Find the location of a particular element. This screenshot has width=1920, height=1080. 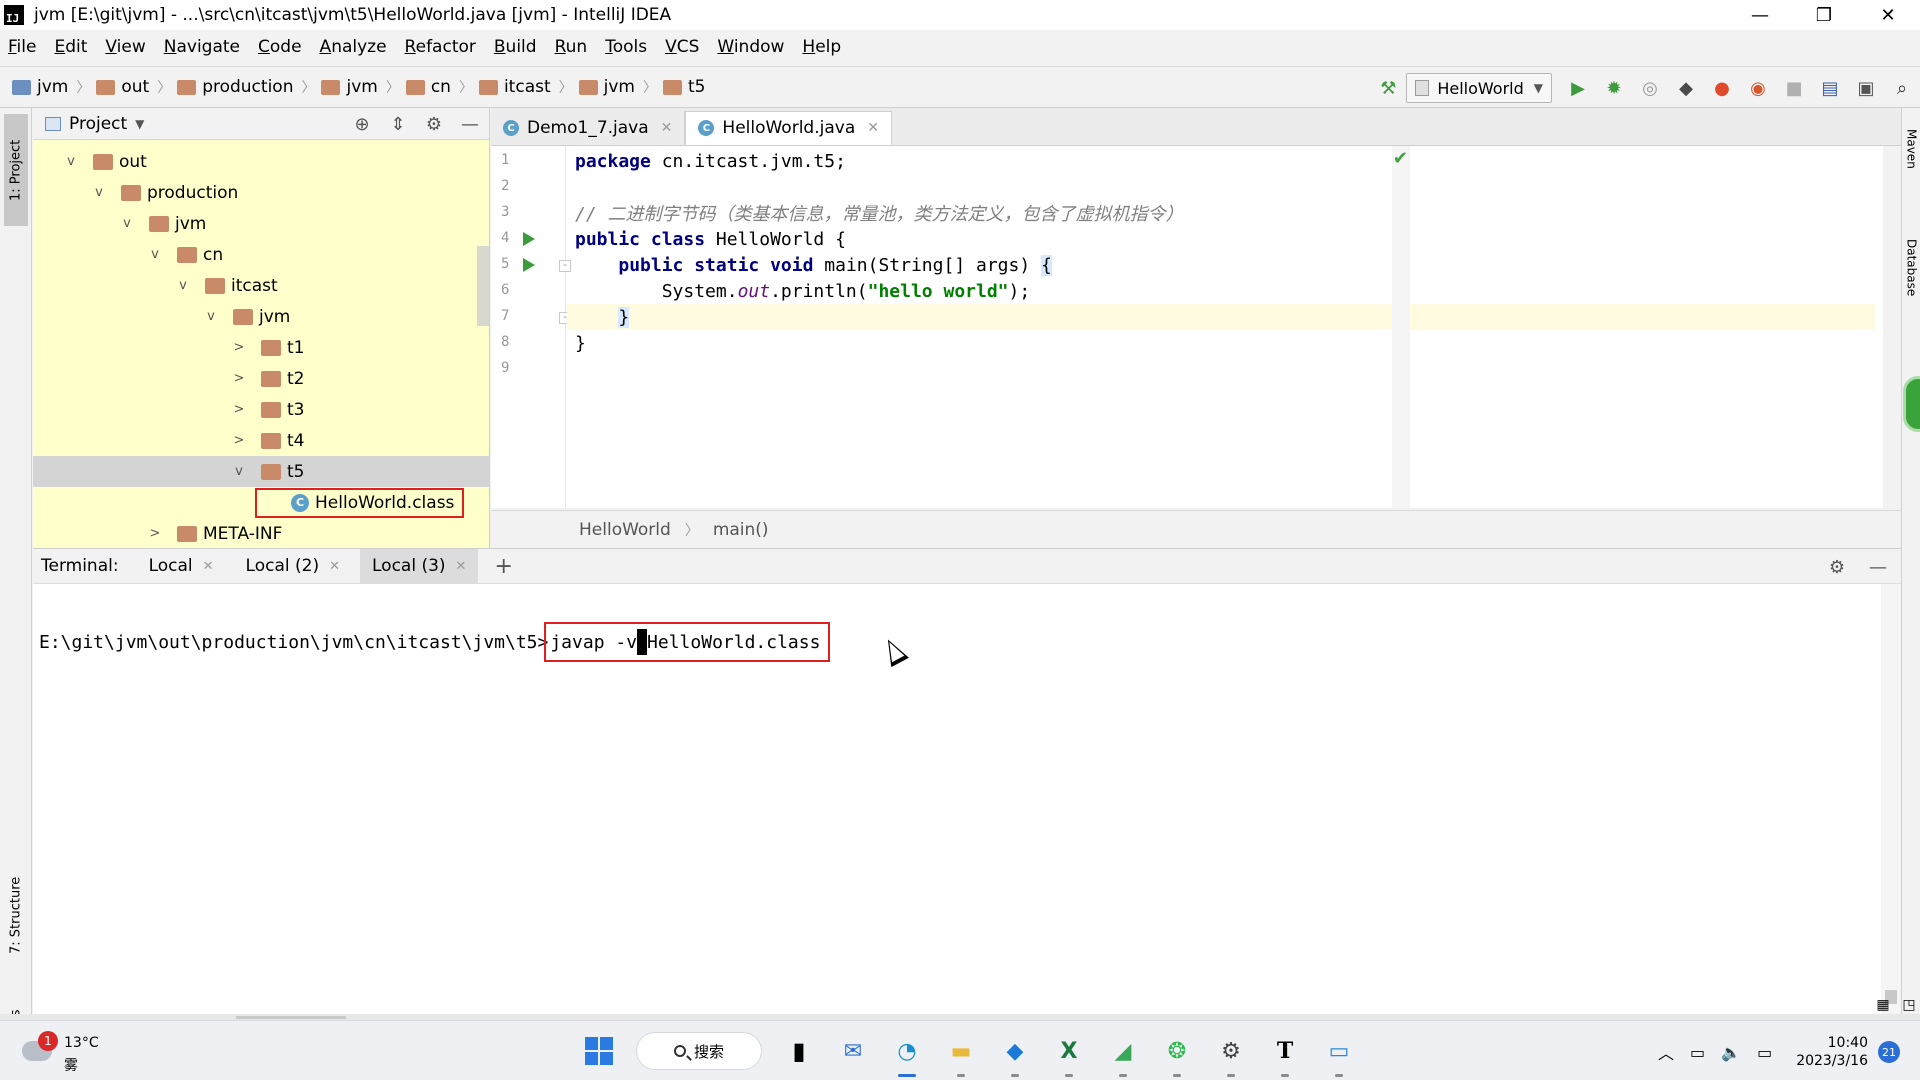

tab-helloworld: C HelloWorld.java ✕ is located at coordinates (788, 128).